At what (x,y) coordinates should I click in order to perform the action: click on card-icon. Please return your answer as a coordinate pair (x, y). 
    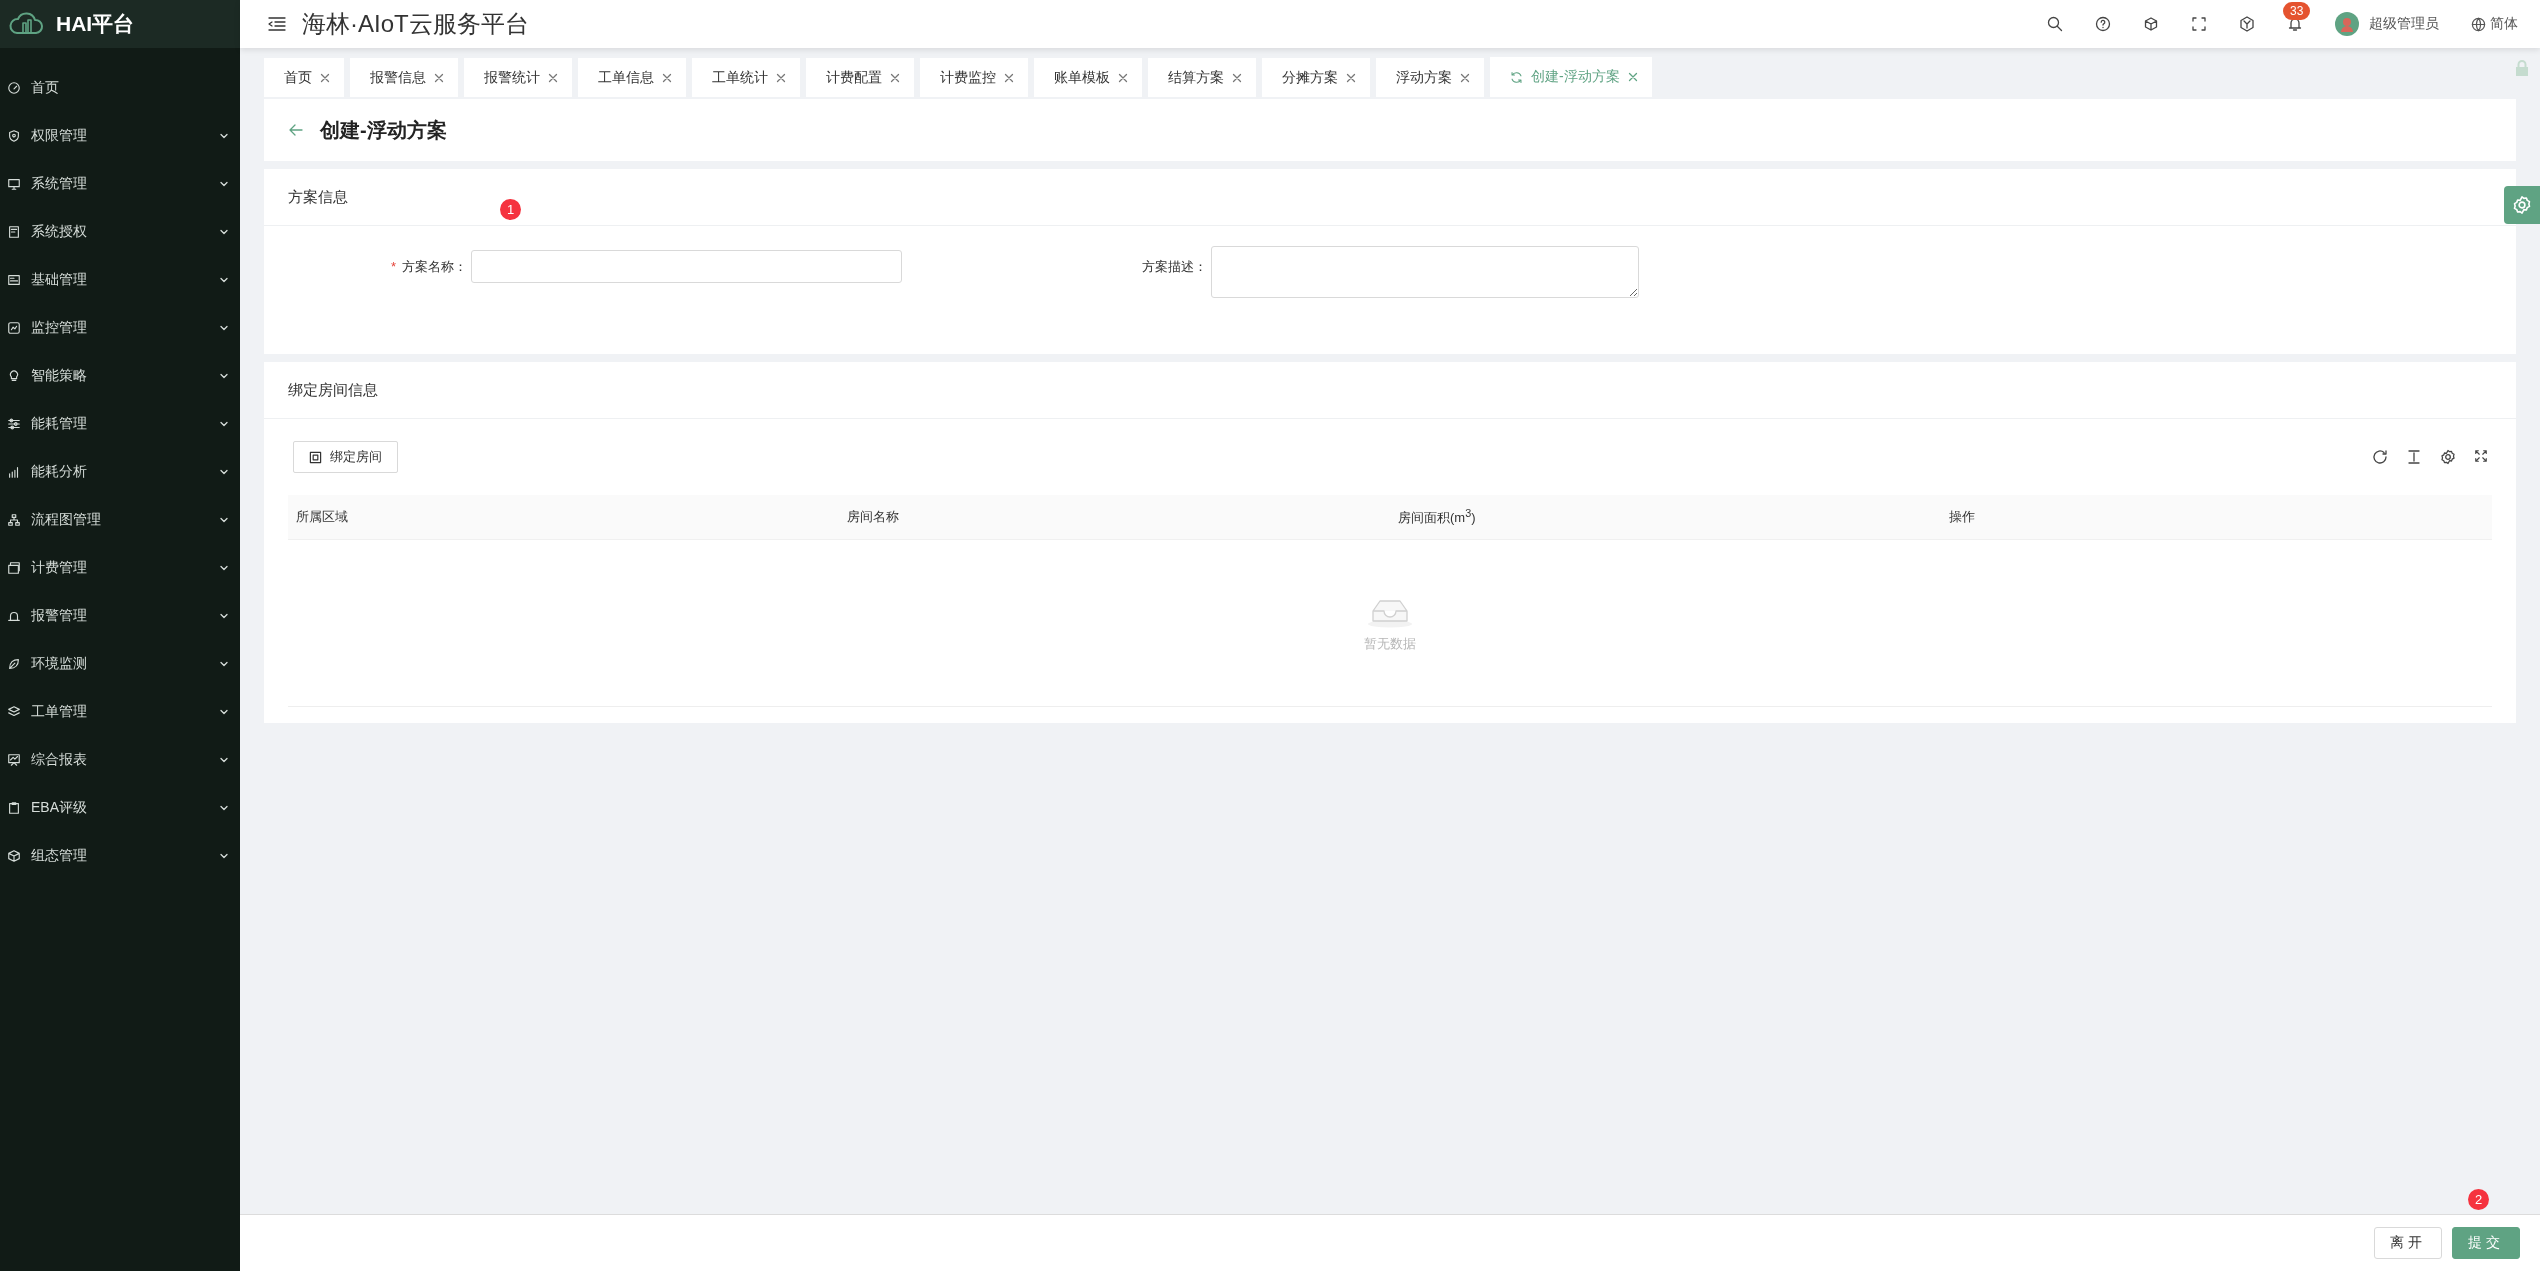
    Looking at the image, I should click on (14, 280).